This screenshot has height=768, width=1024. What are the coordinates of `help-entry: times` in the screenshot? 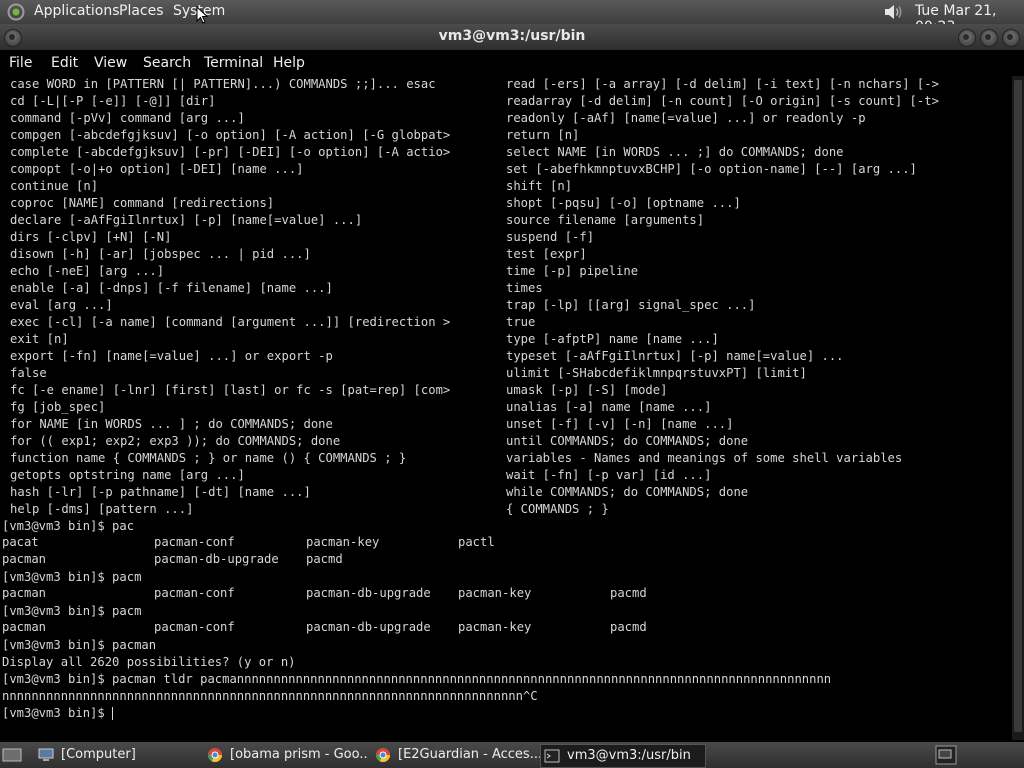 It's located at (524, 288).